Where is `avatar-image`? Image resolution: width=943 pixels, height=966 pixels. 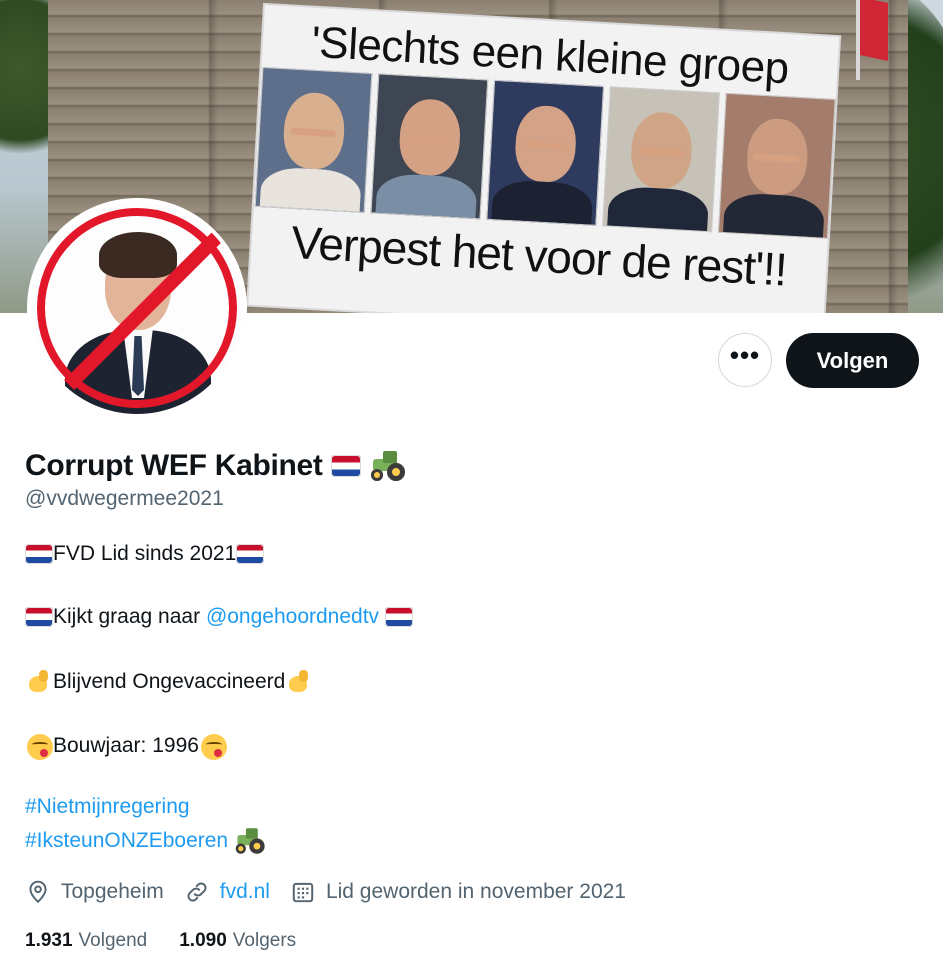
avatar-image is located at coordinates (137, 308).